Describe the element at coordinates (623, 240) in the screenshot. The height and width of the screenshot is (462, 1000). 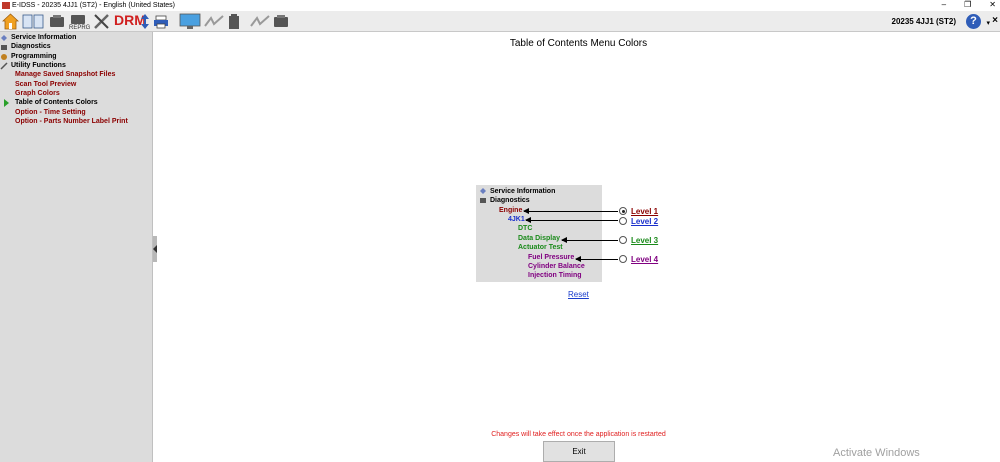
I see `level3-radio` at that location.